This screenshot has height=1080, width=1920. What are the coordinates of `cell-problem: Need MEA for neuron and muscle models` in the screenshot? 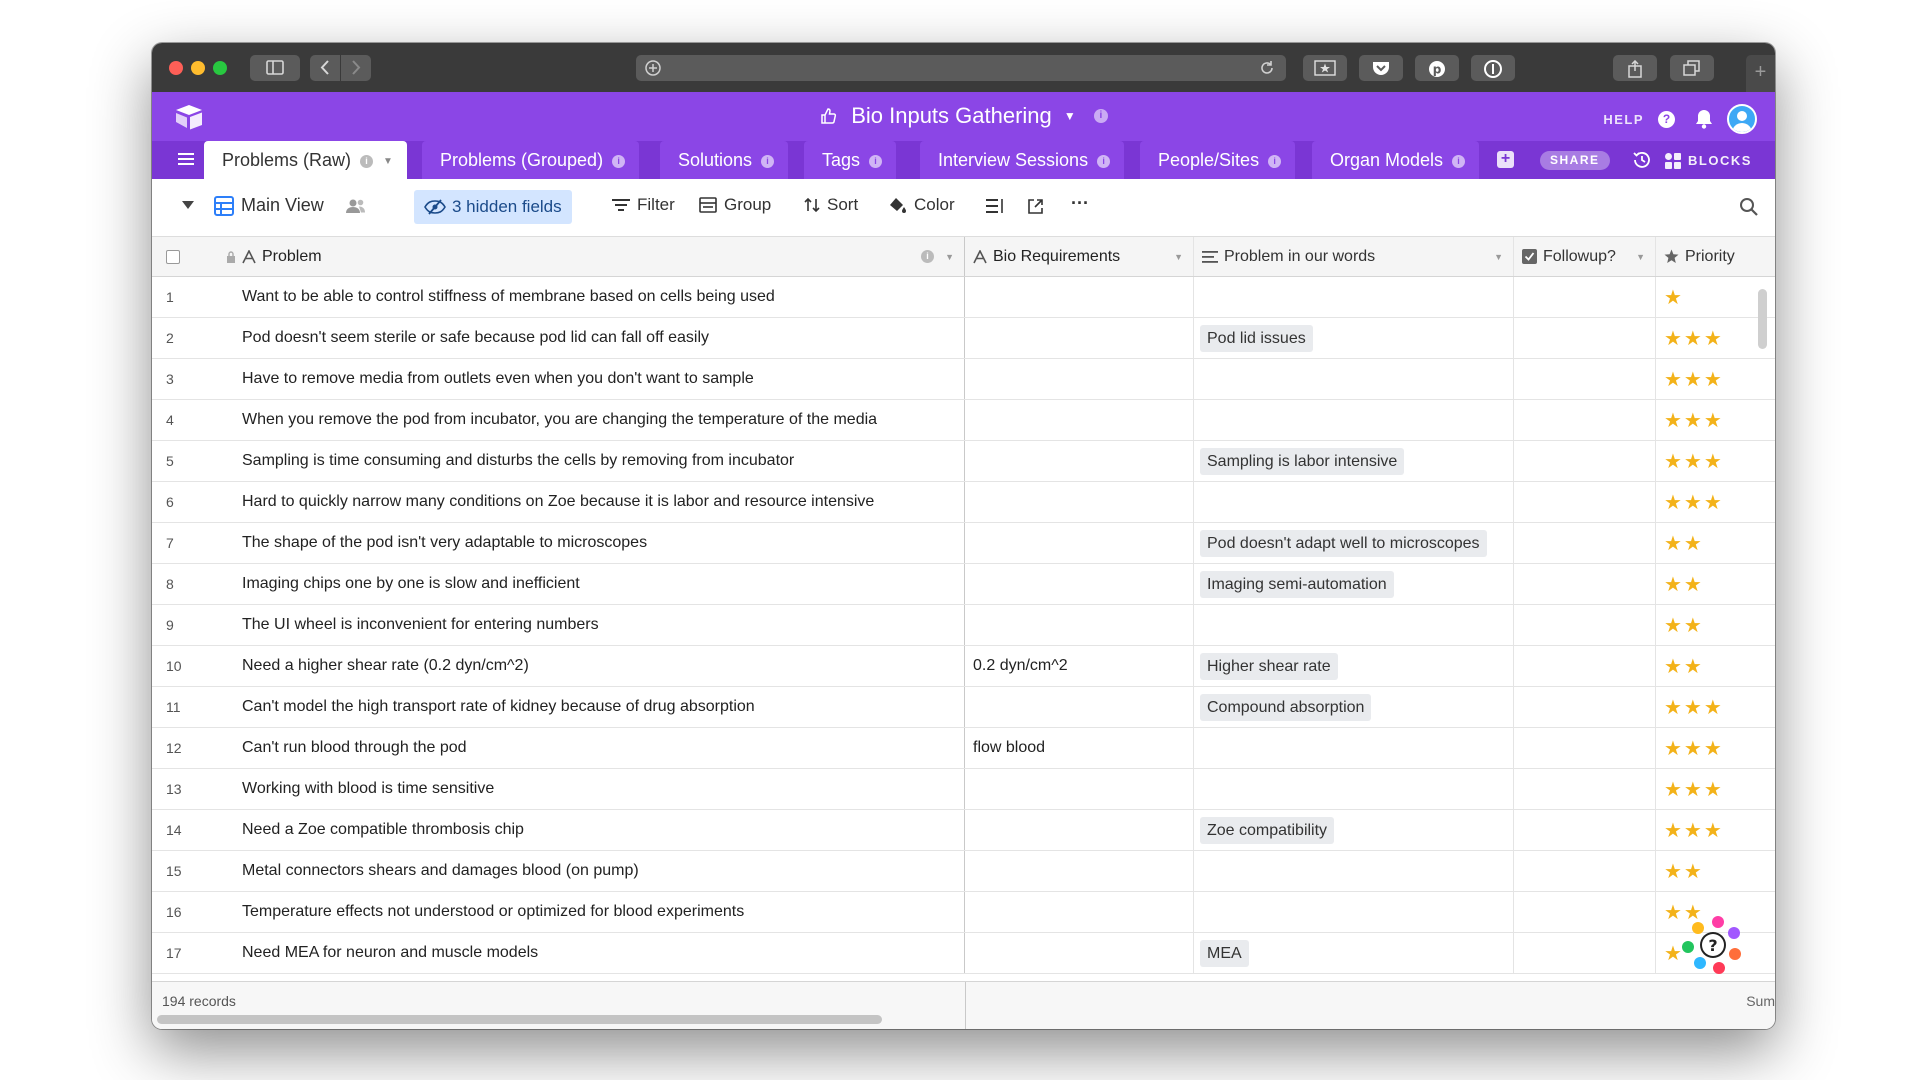 It's located at (603, 953).